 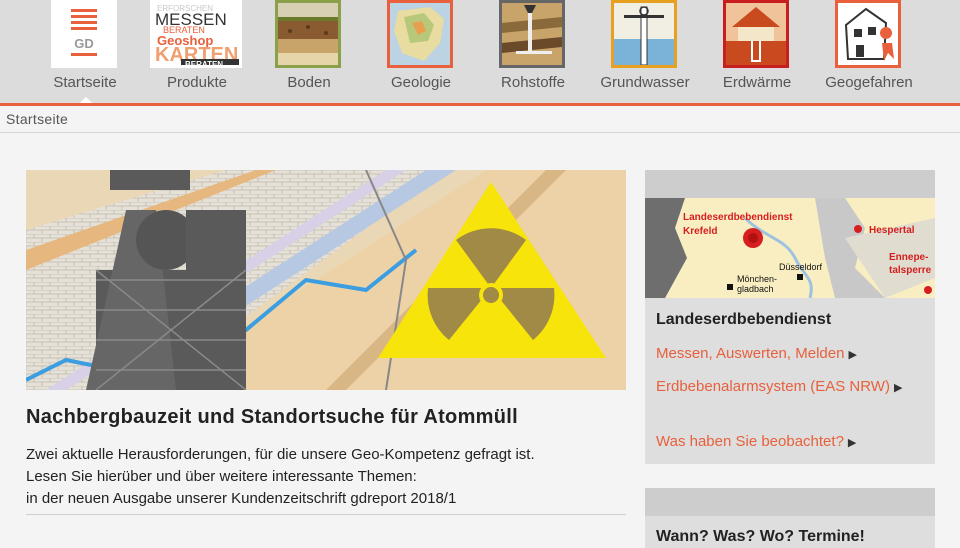 I want to click on nav-label-geogefahren: Geogefahren, so click(x=869, y=82).